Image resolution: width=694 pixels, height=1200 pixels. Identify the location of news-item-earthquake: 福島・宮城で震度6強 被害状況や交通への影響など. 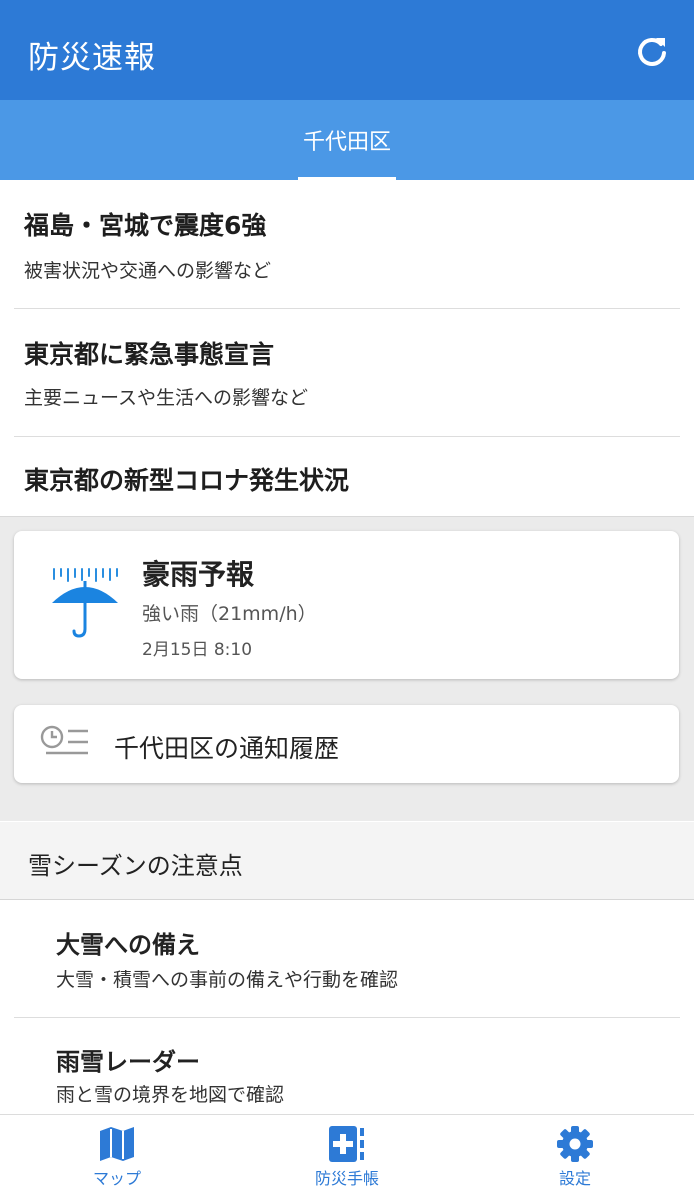
(347, 244).